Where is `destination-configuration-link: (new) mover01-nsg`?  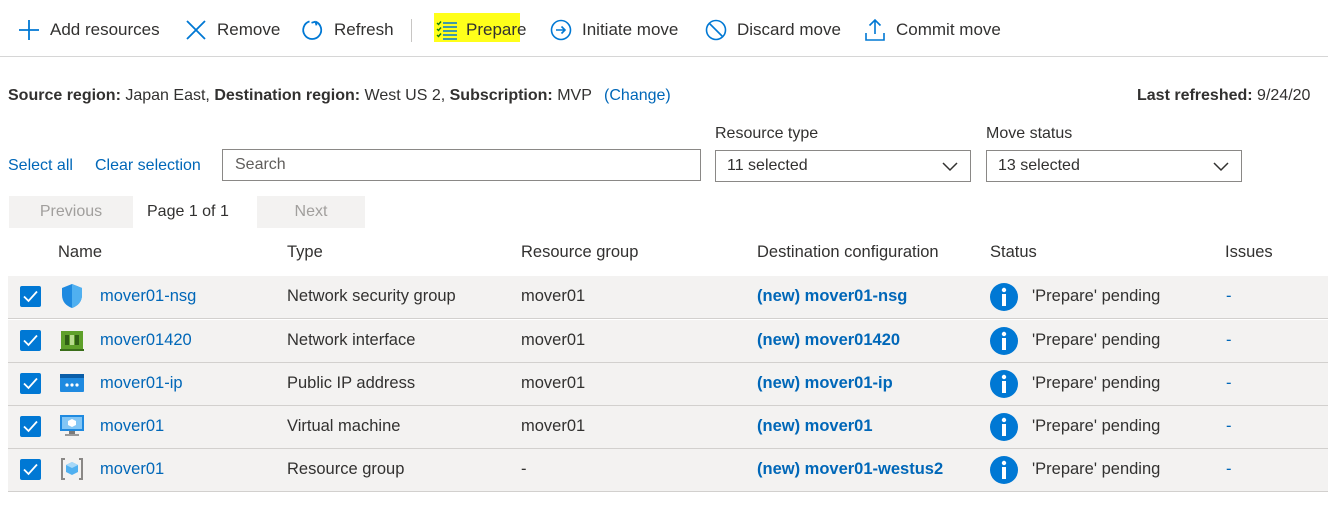
destination-configuration-link: (new) mover01-nsg is located at coordinates (832, 296).